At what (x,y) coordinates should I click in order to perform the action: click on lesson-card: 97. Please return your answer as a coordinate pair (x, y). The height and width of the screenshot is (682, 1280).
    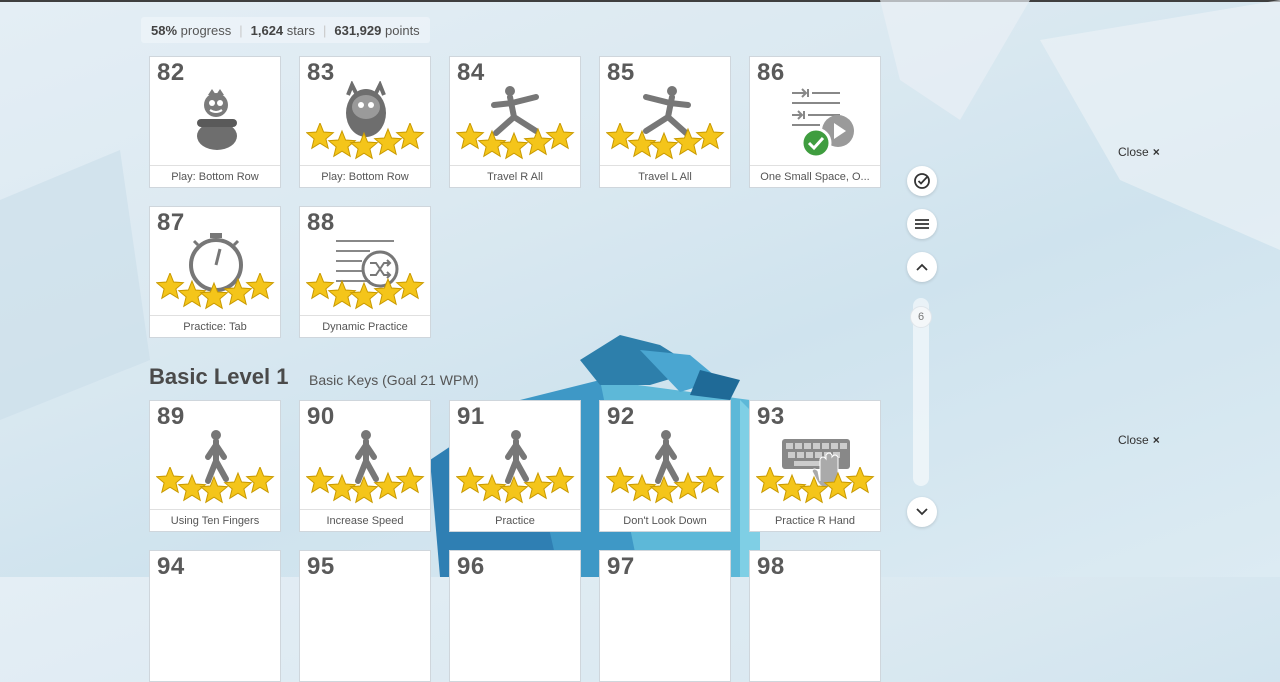
    Looking at the image, I should click on (665, 616).